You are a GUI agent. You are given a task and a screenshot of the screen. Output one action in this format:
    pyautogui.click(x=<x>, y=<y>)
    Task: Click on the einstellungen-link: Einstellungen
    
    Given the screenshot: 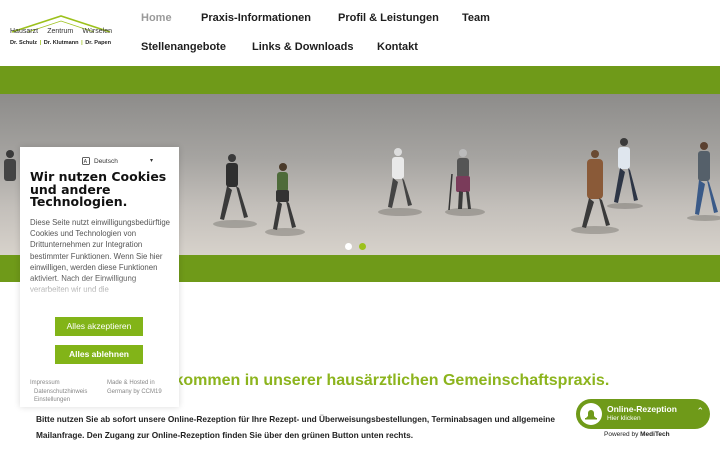 What is the action you would take?
    pyautogui.click(x=58, y=400)
    